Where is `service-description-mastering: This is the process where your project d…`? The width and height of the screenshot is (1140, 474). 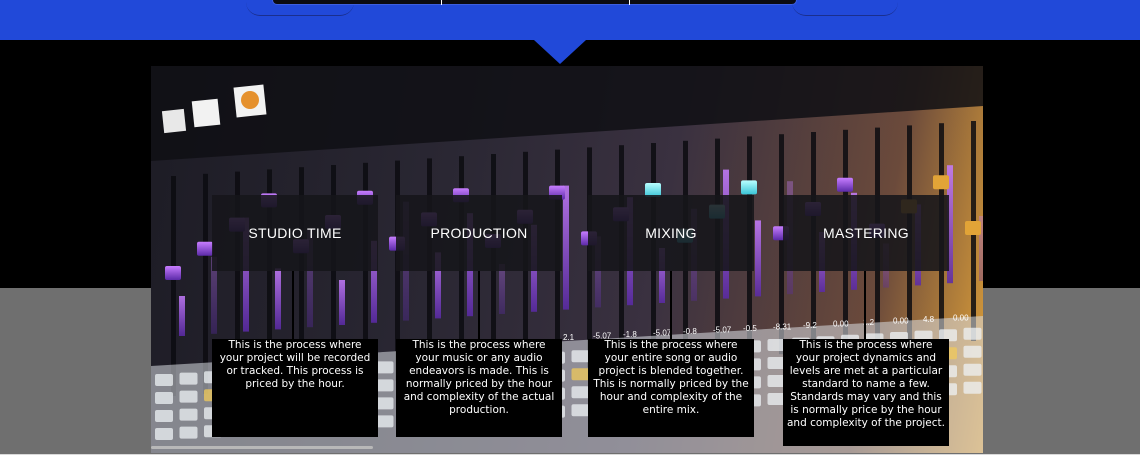
service-description-mastering: This is the process where your project d… is located at coordinates (866, 392).